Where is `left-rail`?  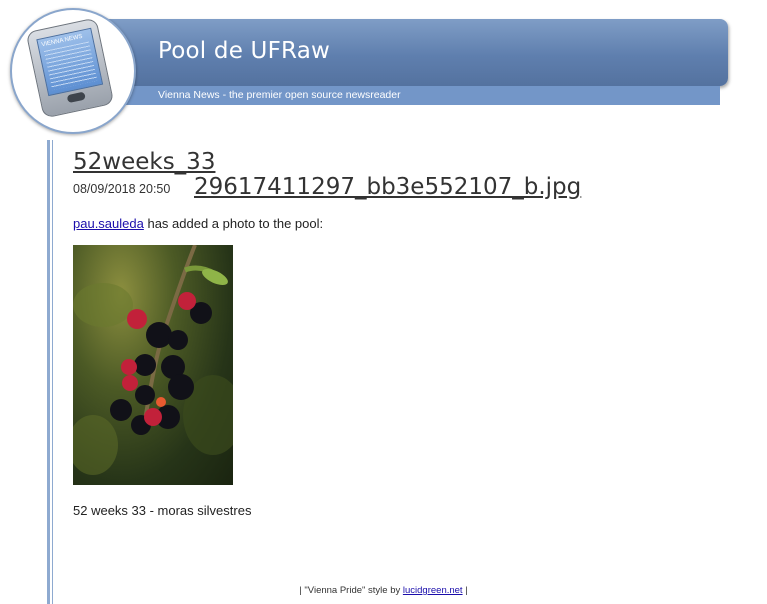 left-rail is located at coordinates (48, 372).